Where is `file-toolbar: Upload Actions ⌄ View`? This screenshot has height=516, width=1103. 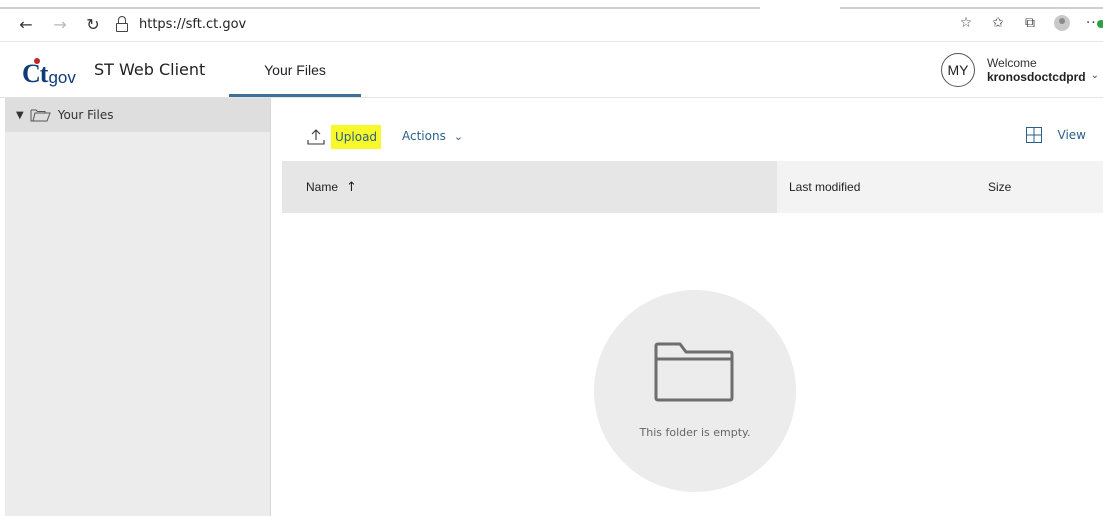
file-toolbar: Upload Actions ⌄ View is located at coordinates (692, 136).